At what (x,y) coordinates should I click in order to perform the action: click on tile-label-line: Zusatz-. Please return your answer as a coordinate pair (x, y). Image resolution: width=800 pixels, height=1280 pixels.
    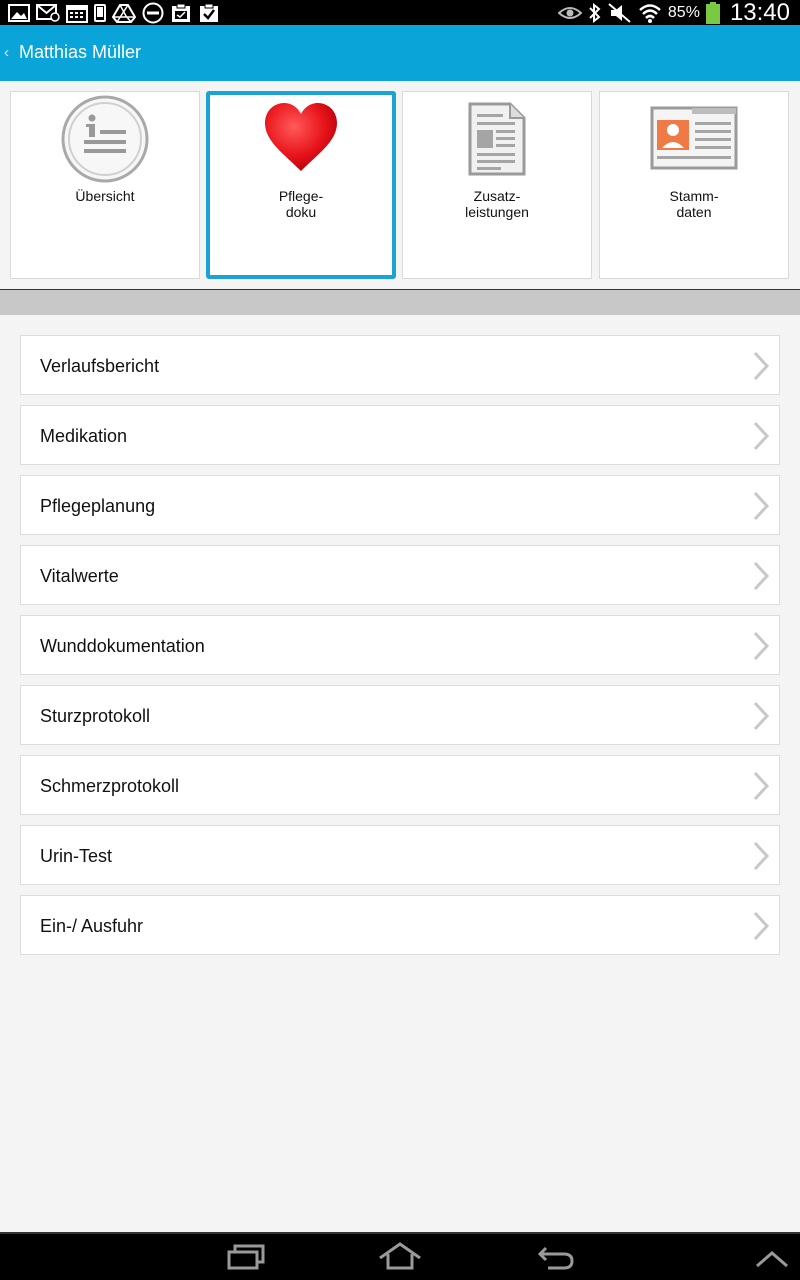
    Looking at the image, I should click on (497, 196).